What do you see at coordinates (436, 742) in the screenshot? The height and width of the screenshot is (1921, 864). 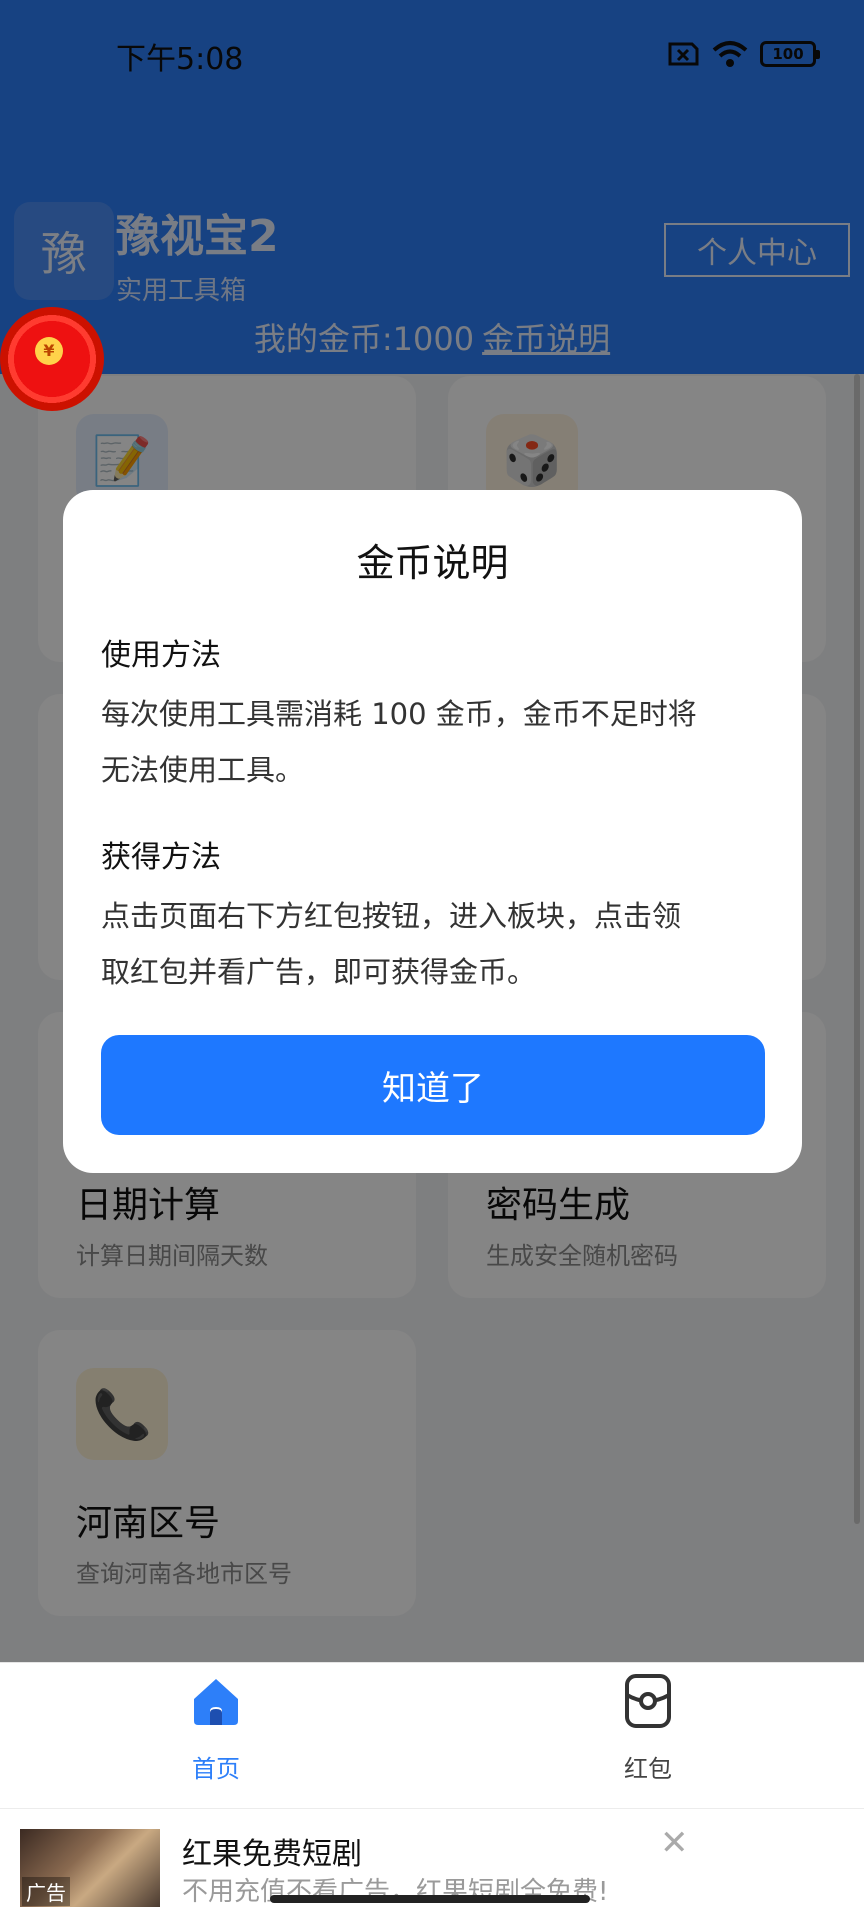 I see `usage-text: 每次使用工具需消耗 100 金币，金币不足时将 无法使用工具。` at bounding box center [436, 742].